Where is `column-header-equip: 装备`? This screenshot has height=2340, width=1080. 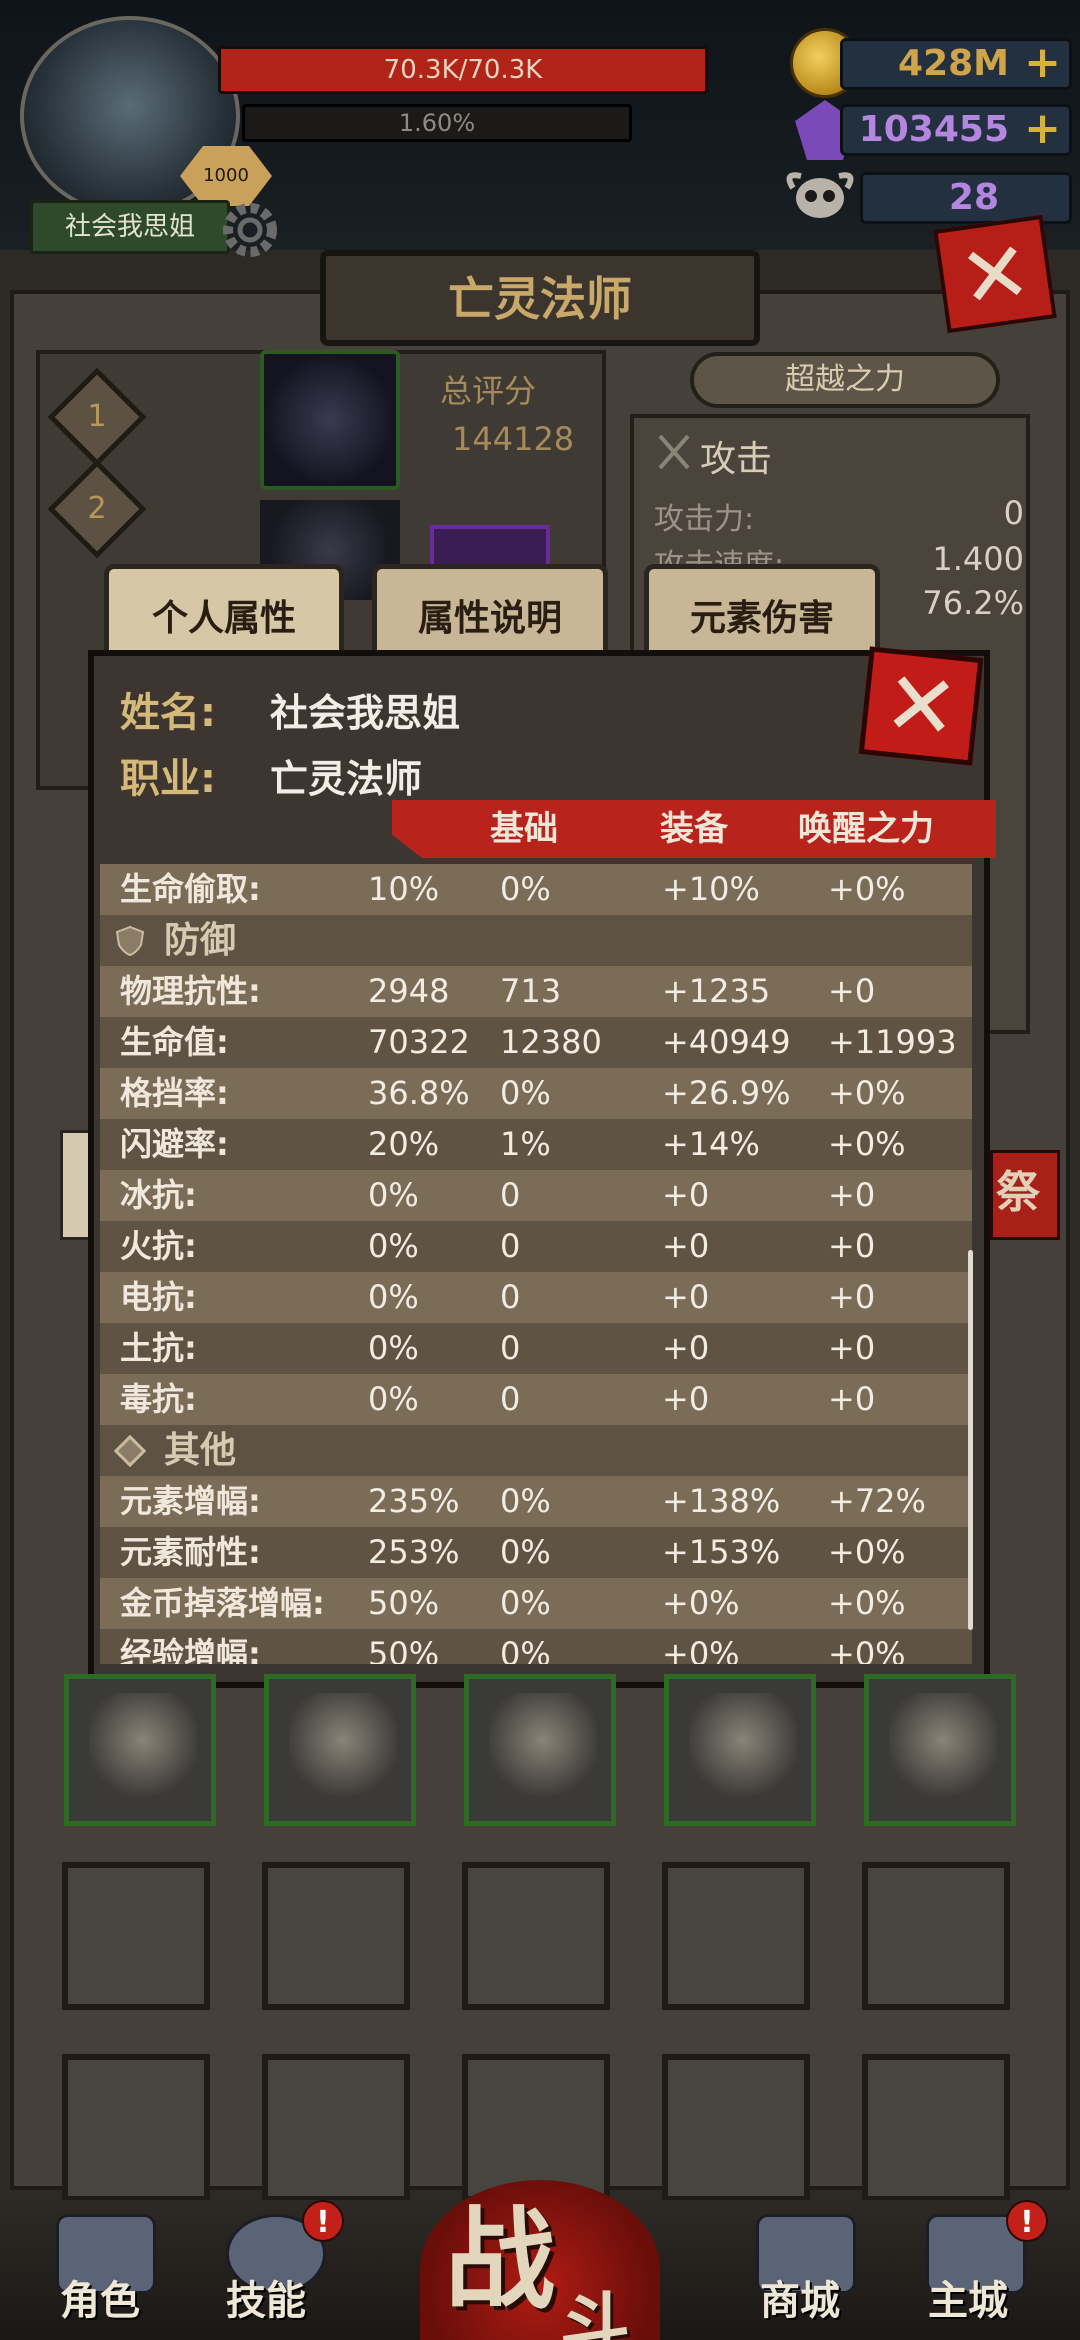 column-header-equip: 装备 is located at coordinates (694, 829).